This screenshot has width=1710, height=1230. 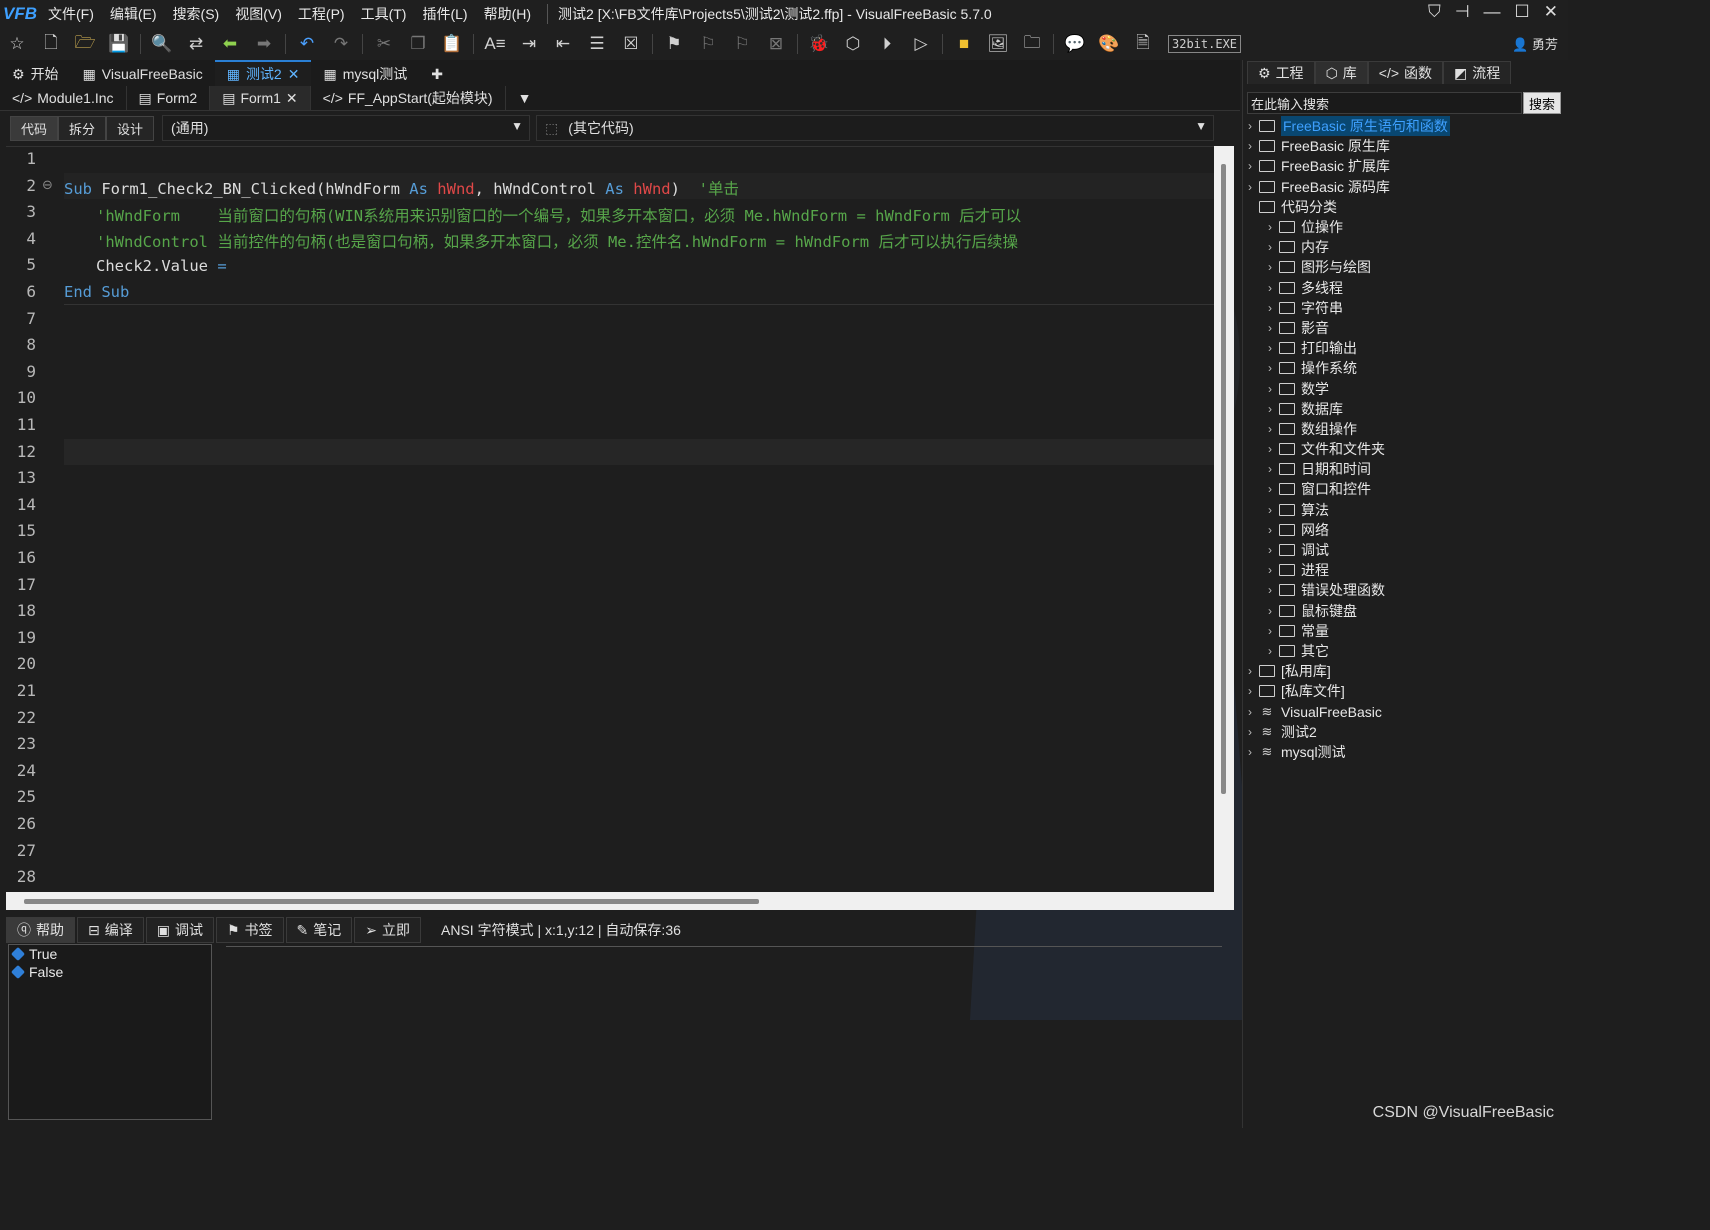 What do you see at coordinates (1406, 429) in the screenshot?
I see `tree-node: › 数组操作` at bounding box center [1406, 429].